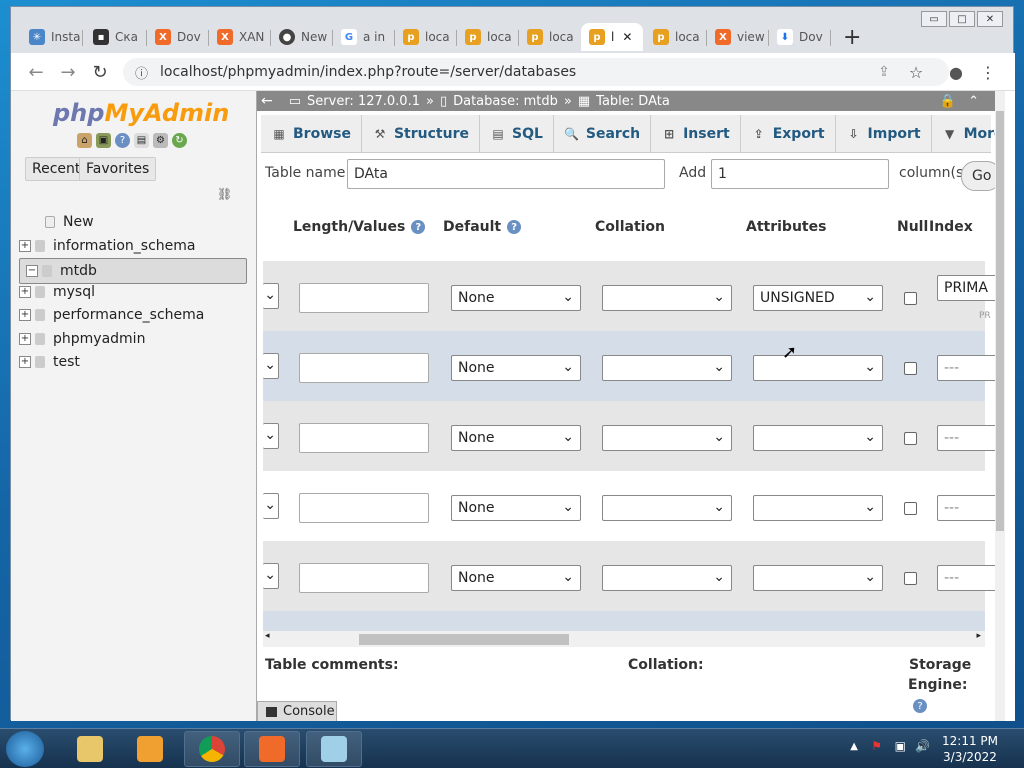 This screenshot has width=1024, height=768. I want to click on chrome-taskbar, so click(212, 749).